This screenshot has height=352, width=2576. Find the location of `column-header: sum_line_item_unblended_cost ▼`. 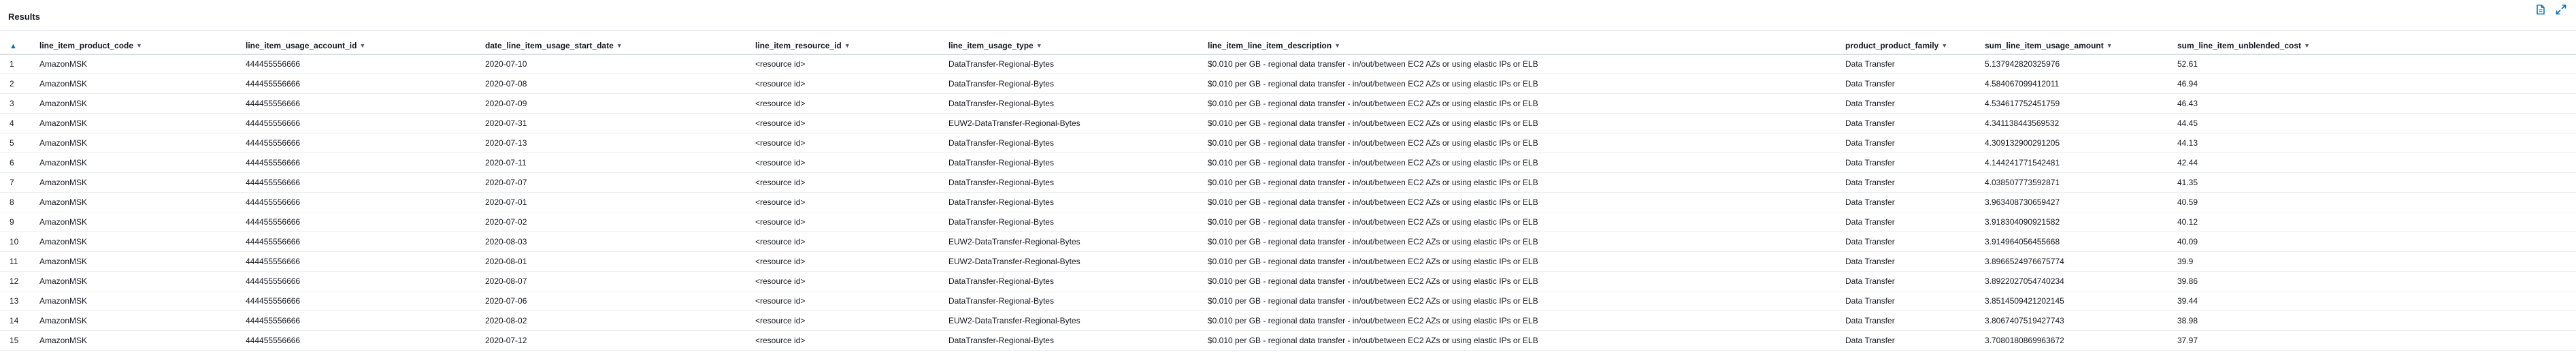

column-header: sum_line_item_unblended_cost ▼ is located at coordinates (2376, 45).